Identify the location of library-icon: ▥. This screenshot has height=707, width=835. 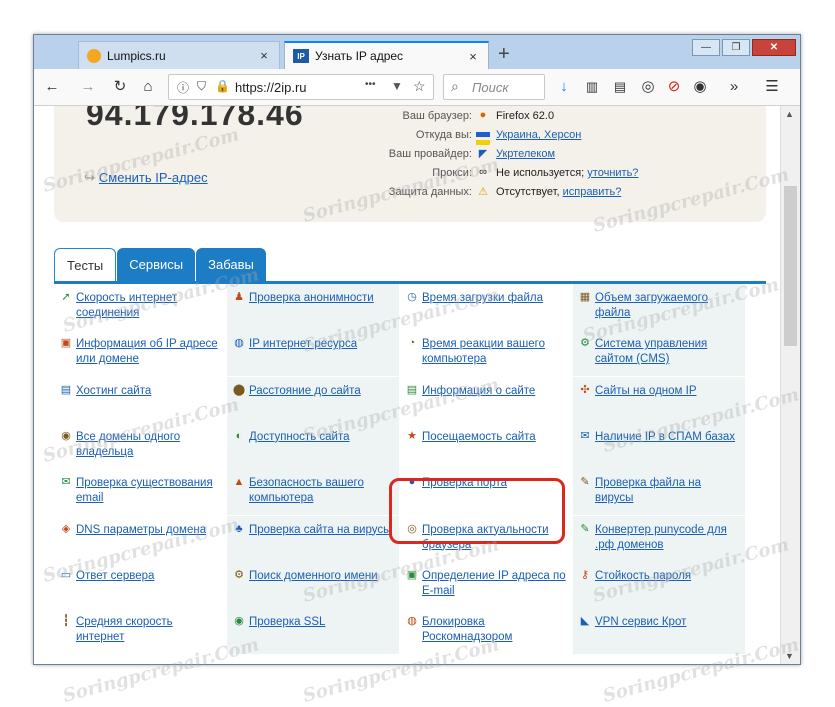
(592, 87).